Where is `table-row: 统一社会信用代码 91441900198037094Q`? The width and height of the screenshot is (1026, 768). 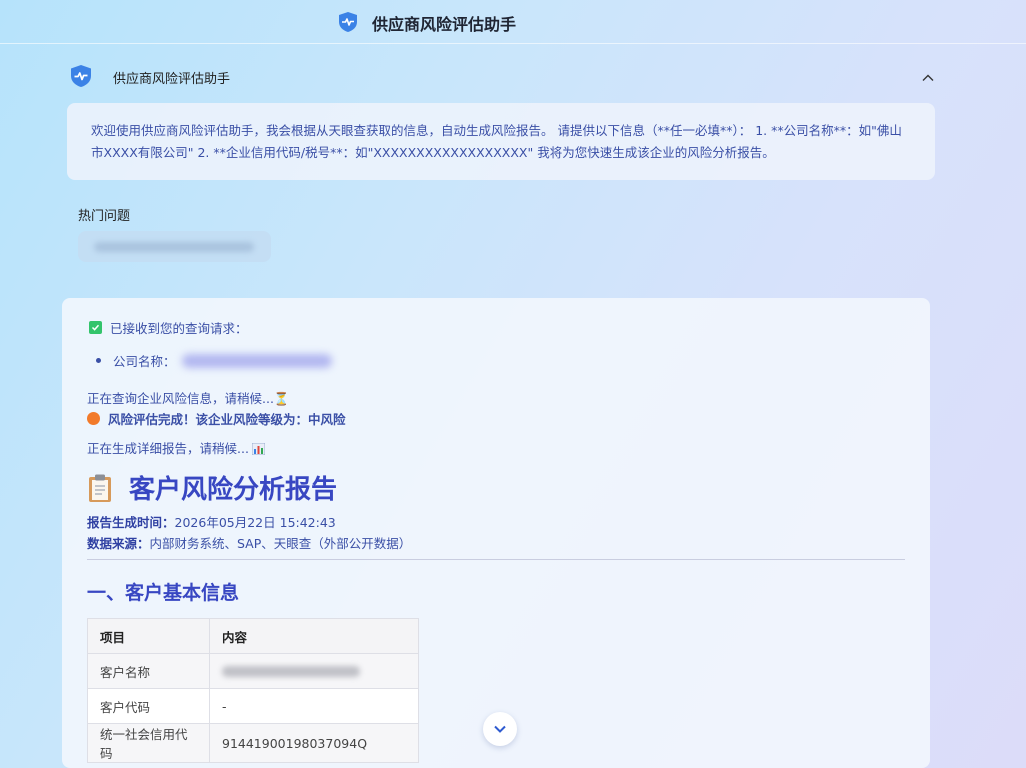
table-row: 统一社会信用代码 91441900198037094Q is located at coordinates (253, 743).